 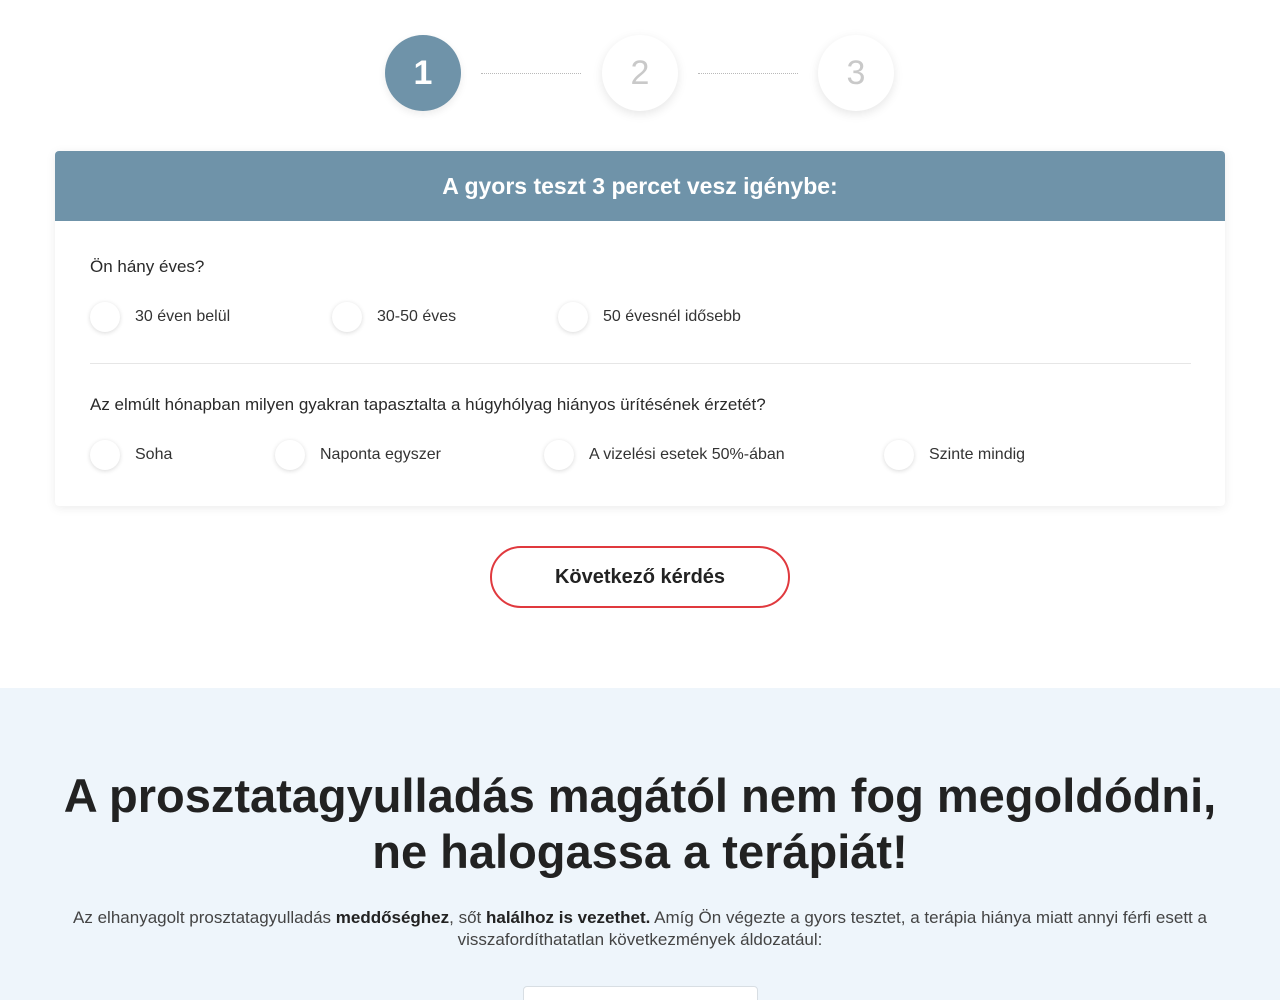 What do you see at coordinates (856, 73) in the screenshot?
I see `step-3: 3` at bounding box center [856, 73].